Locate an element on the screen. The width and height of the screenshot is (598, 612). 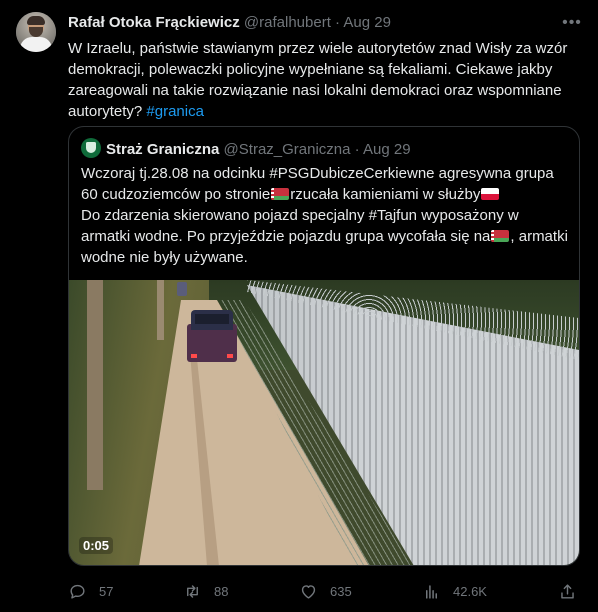
quoted-tweet-date: Aug 29 is located at coordinates (387, 149).